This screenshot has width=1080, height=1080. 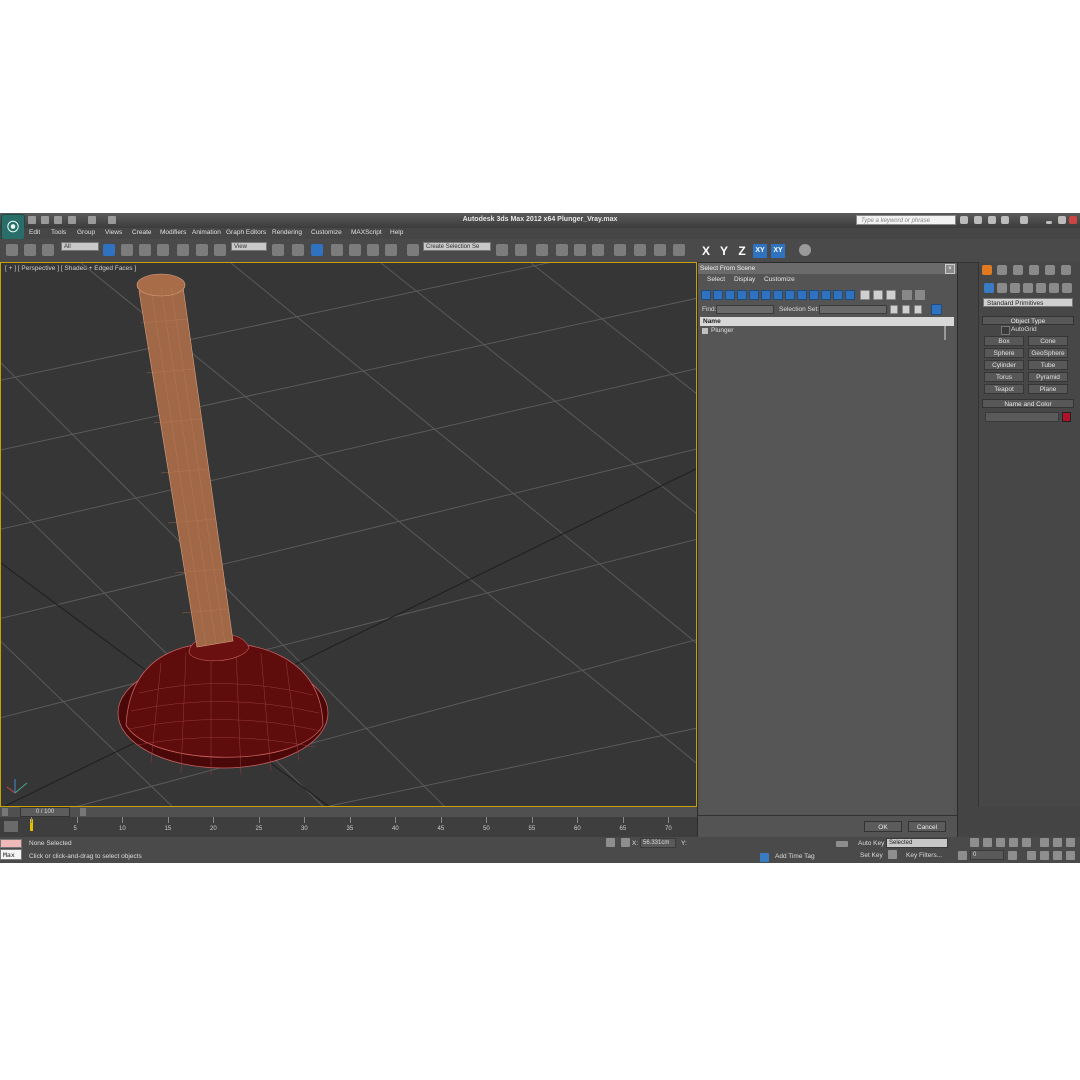 I want to click on rotate-icon, so click(x=202, y=250).